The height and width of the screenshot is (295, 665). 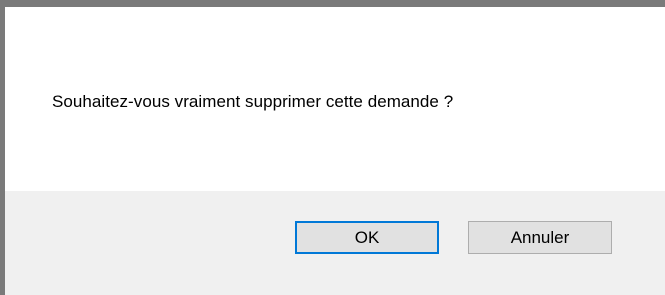 I want to click on cancel-button: Annuler, so click(x=540, y=237).